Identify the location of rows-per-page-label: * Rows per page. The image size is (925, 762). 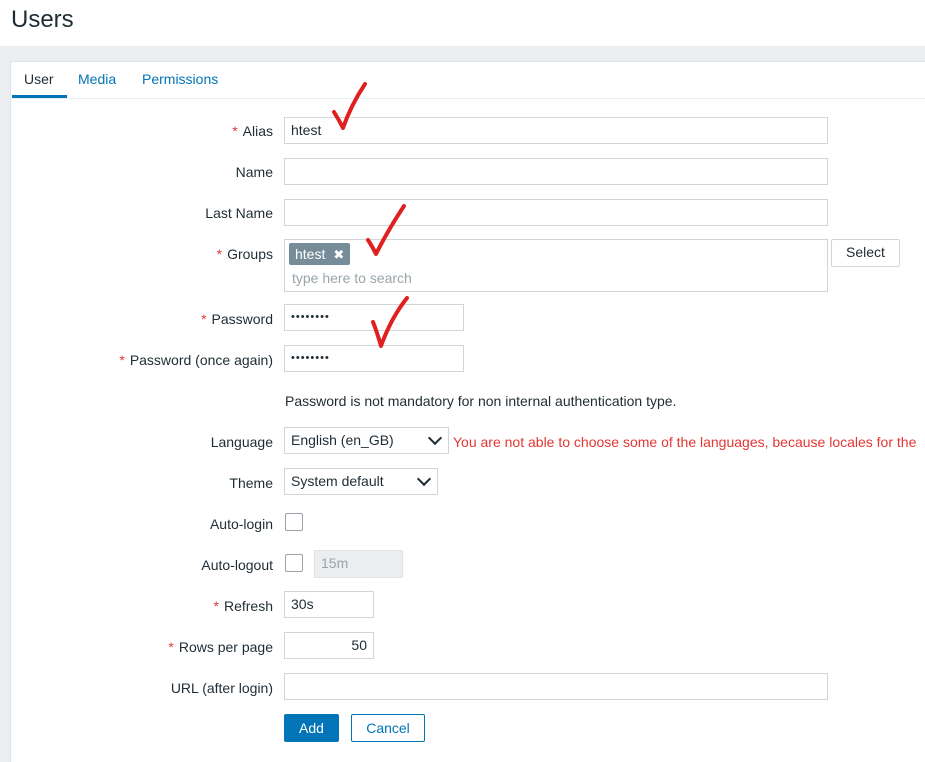
(220, 647).